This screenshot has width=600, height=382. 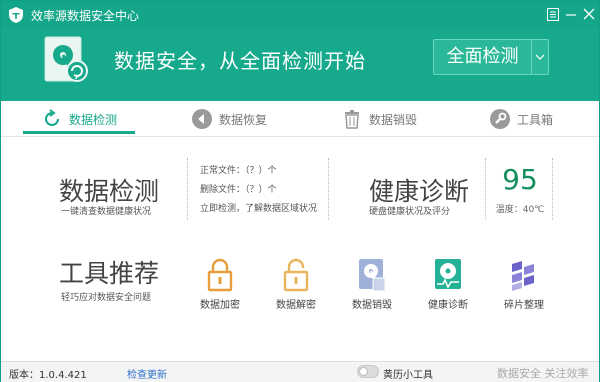 I want to click on detect-info-box: 正常文件：（？）个 删除文件：（？）个 立即检测，了解数据区域状况, so click(x=258, y=189).